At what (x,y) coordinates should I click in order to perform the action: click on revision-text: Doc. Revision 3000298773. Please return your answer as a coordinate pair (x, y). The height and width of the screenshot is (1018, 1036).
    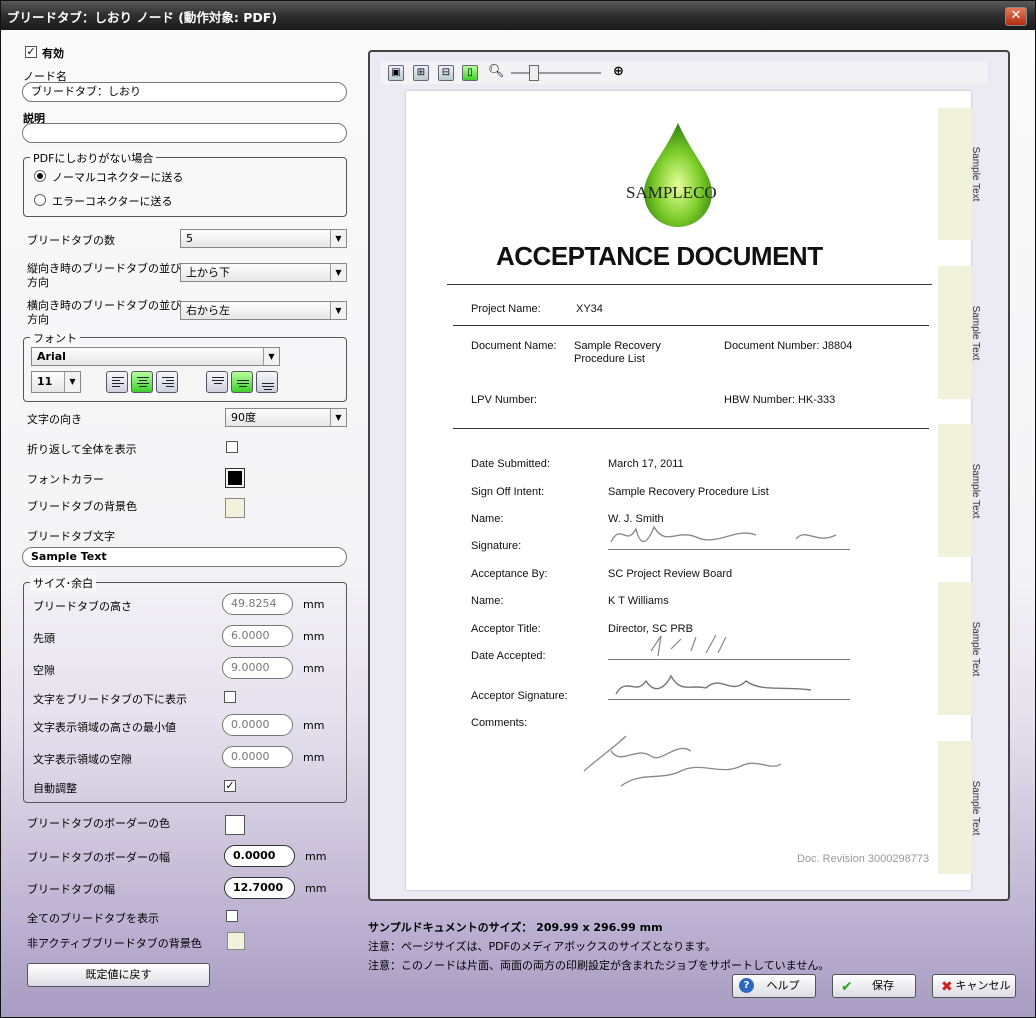
    Looking at the image, I should click on (863, 859).